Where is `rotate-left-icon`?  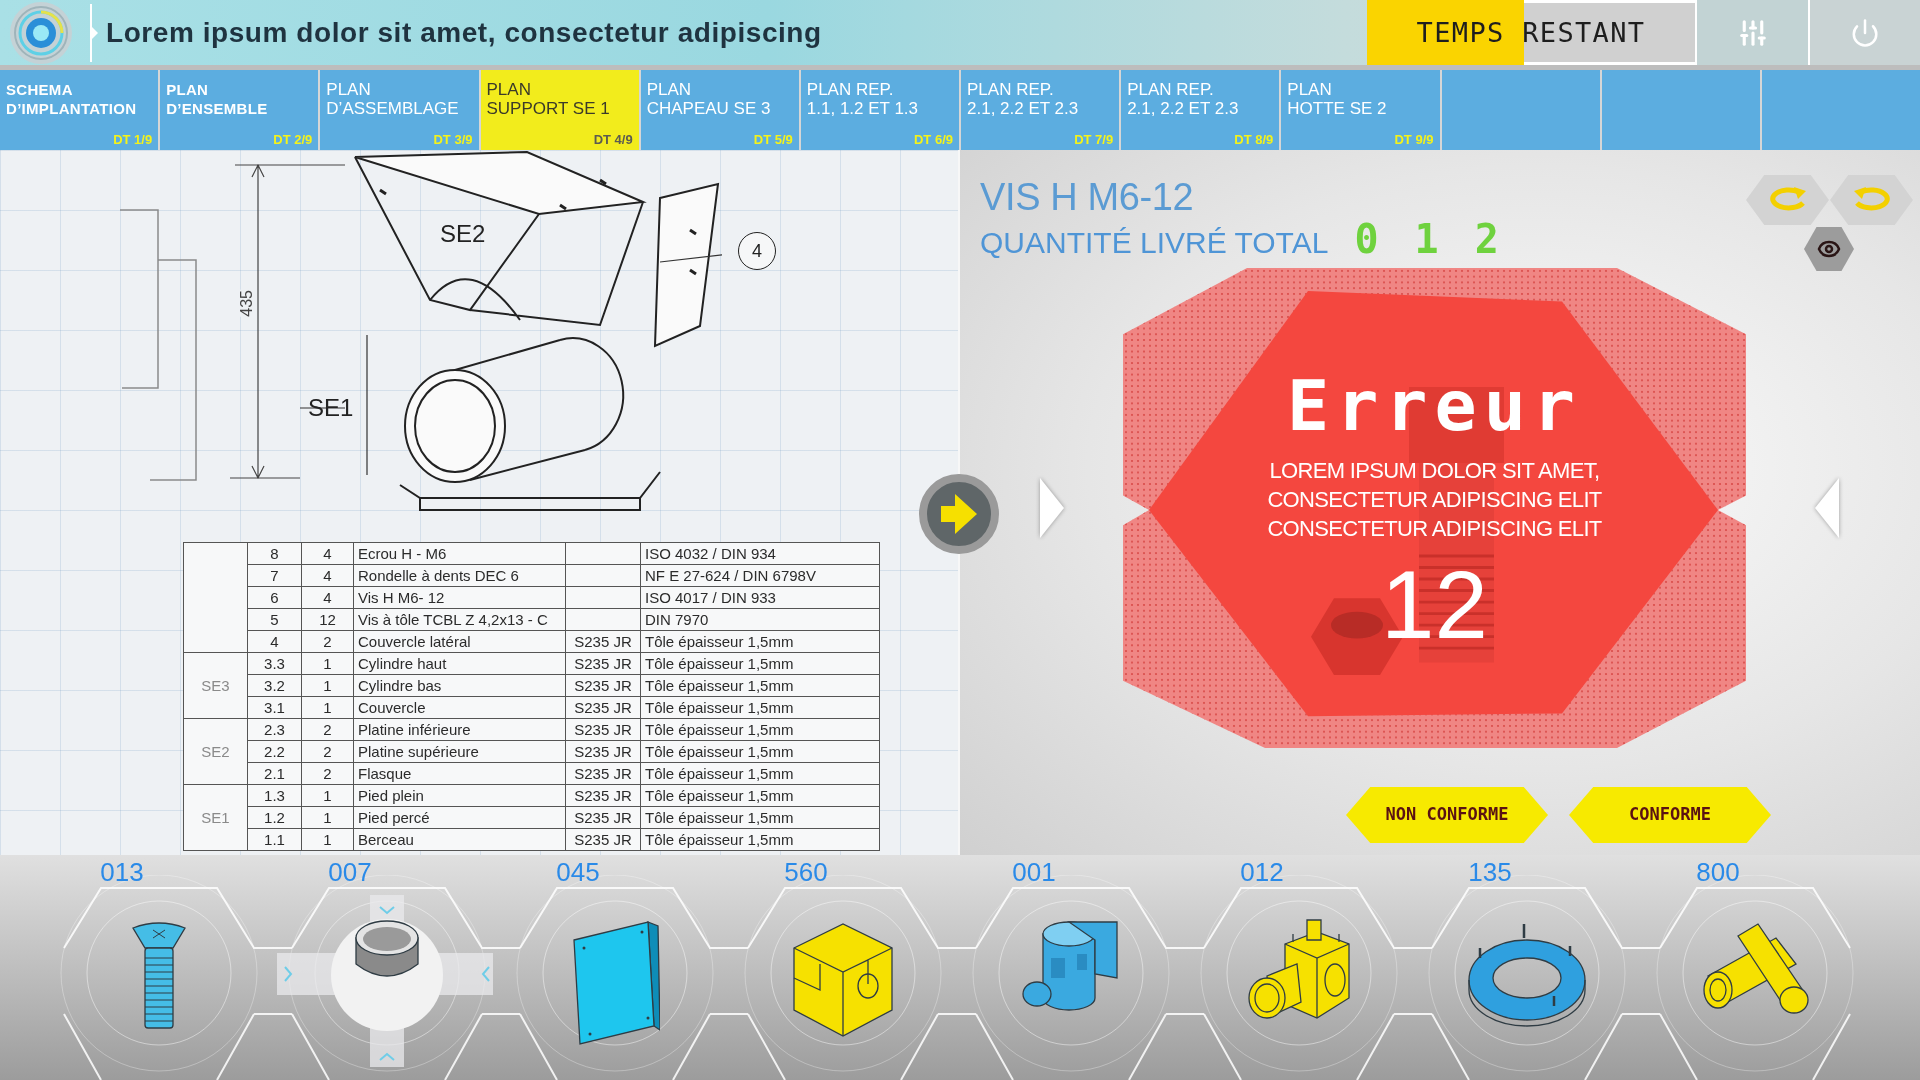
rotate-left-icon is located at coordinates (1787, 200).